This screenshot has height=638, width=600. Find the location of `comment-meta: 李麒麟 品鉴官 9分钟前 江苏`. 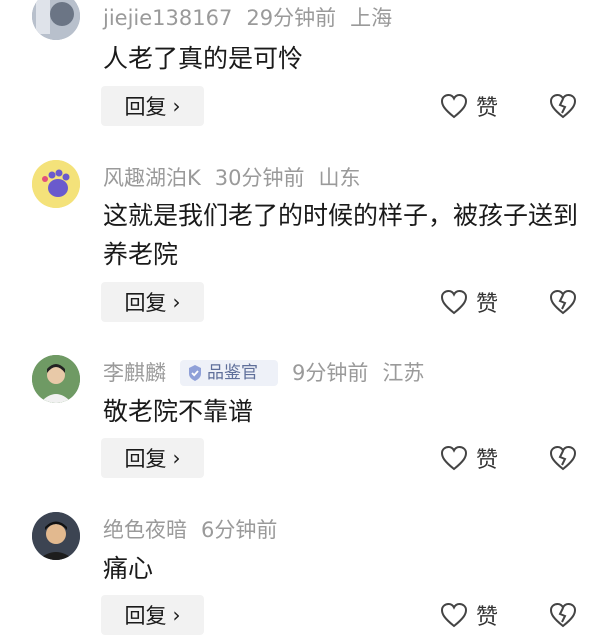

comment-meta: 李麒麟 品鉴官 9分钟前 江苏 is located at coordinates (270, 373).